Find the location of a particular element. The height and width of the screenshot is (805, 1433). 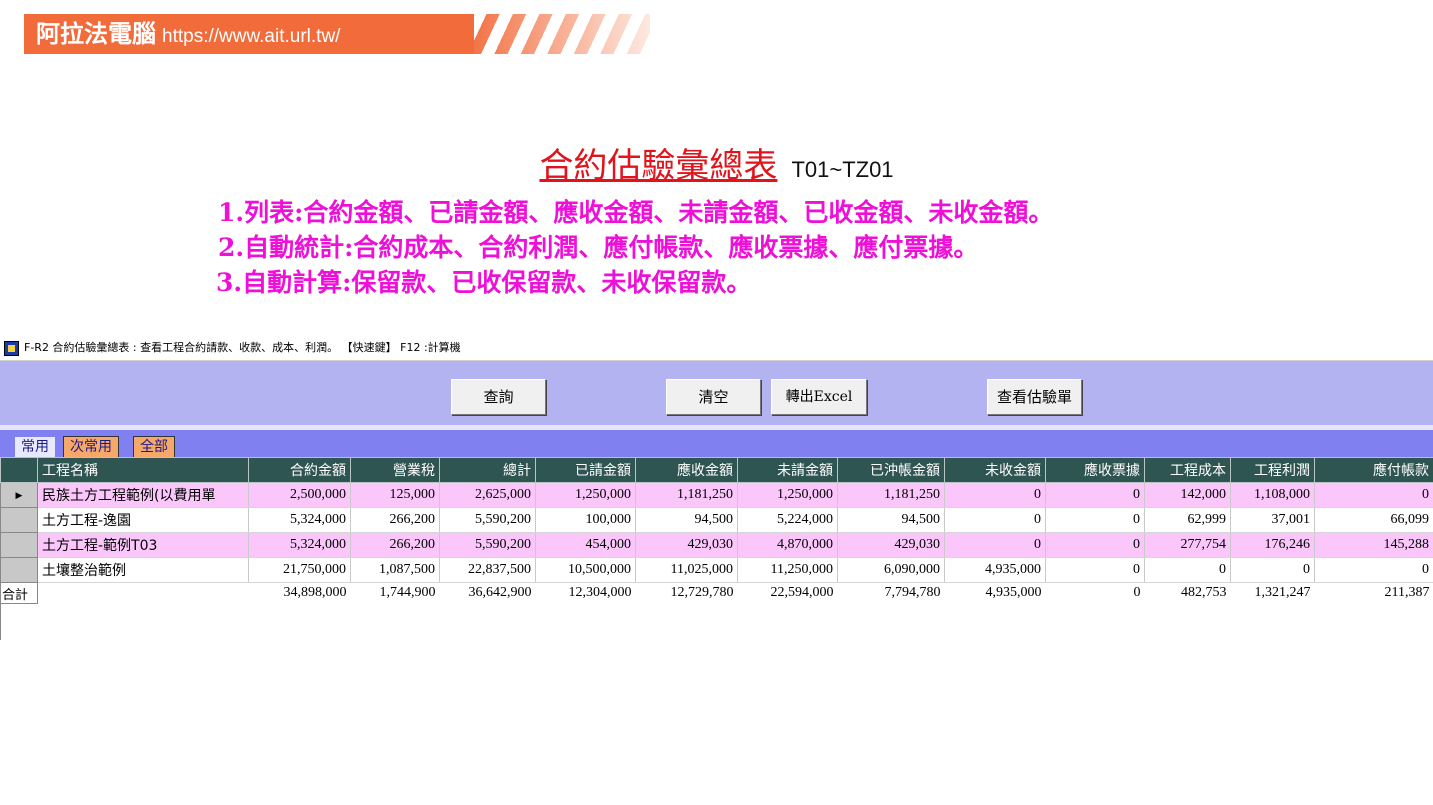

col-header-uncollected: 未收金額 is located at coordinates (995, 470).